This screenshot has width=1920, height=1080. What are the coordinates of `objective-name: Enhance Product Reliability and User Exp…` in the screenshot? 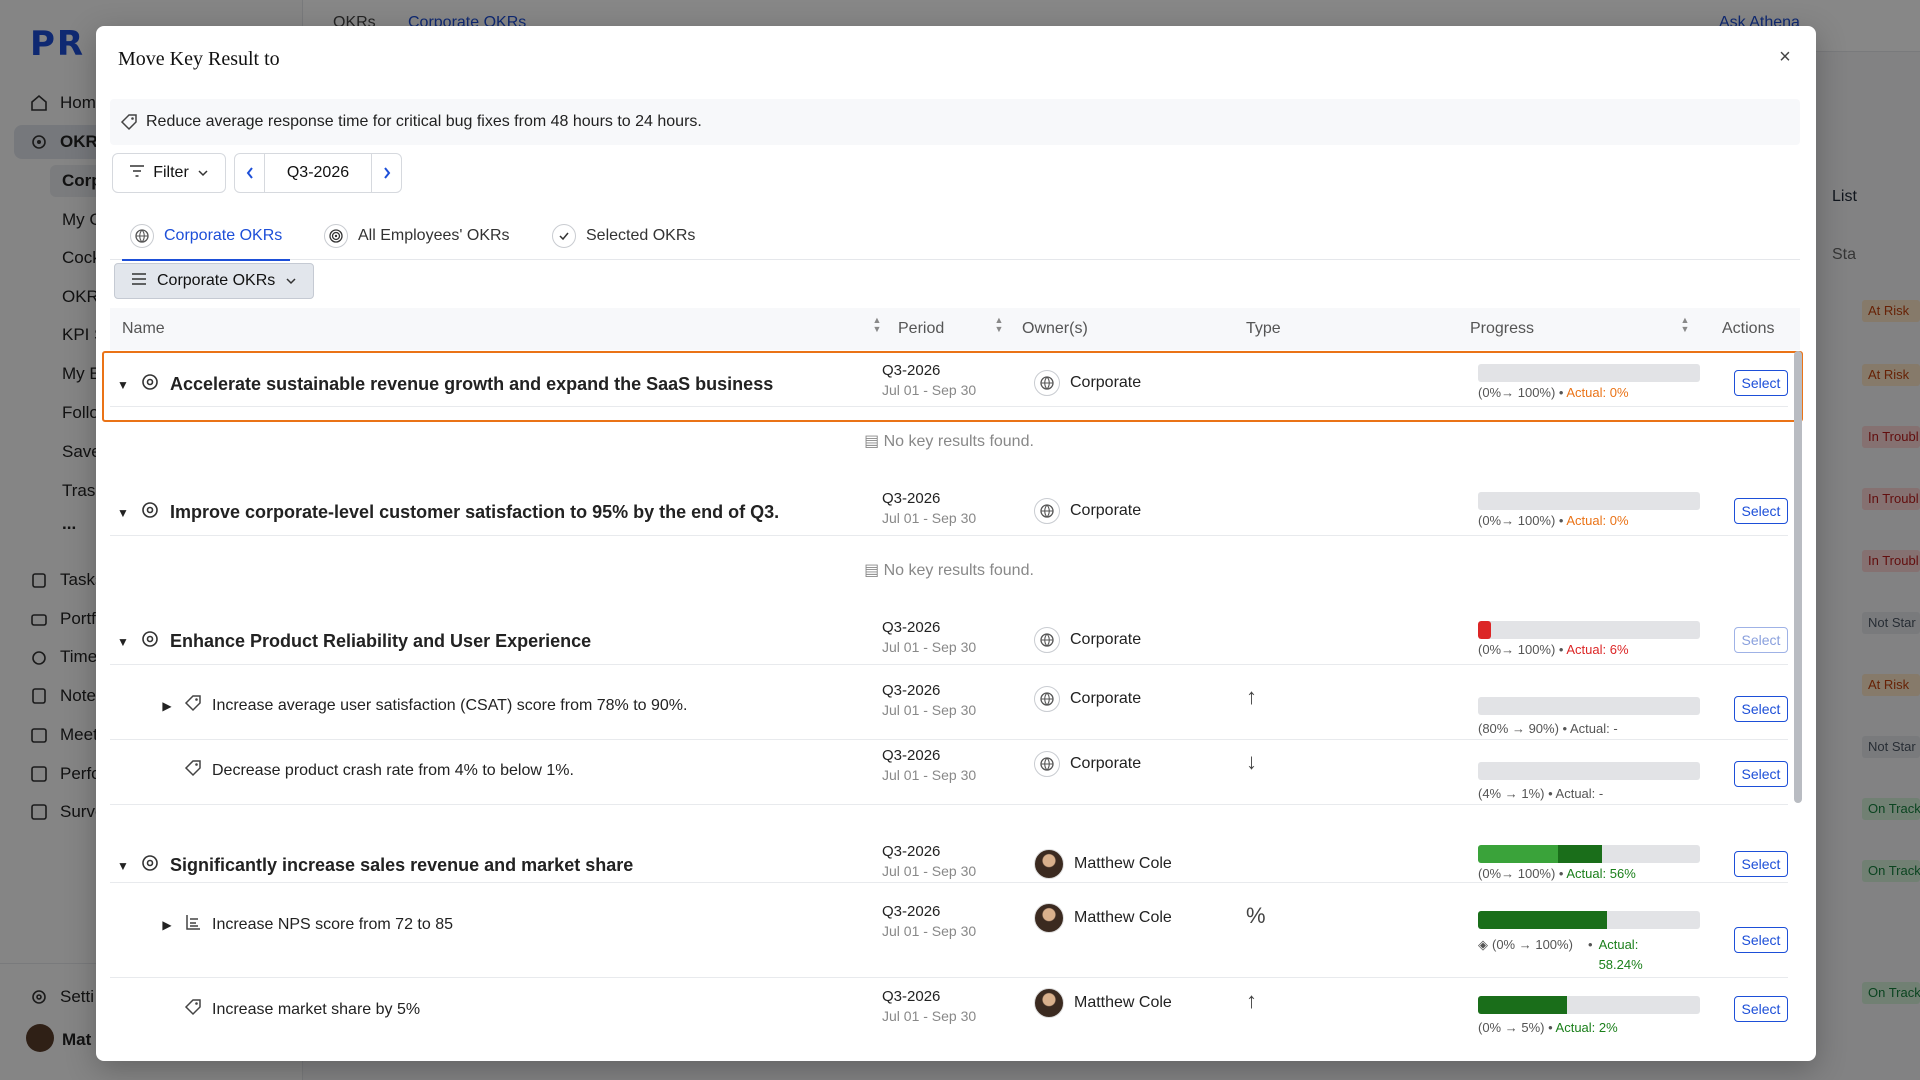 It's located at (380, 641).